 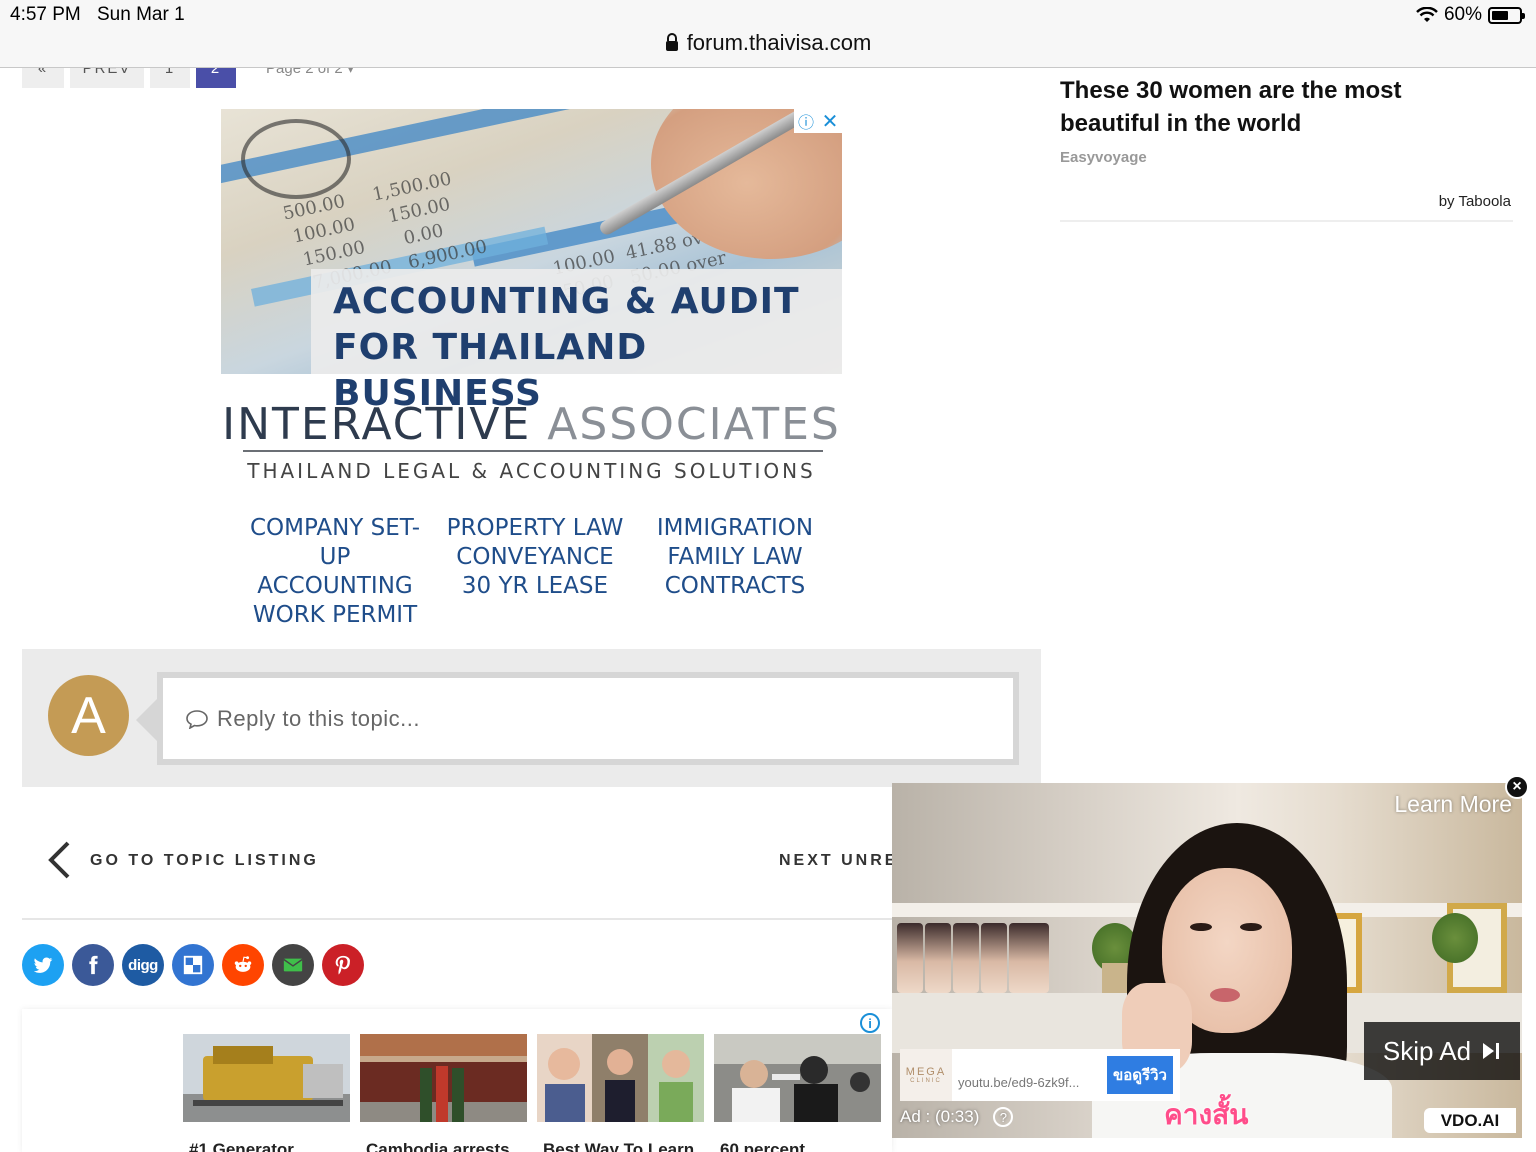 What do you see at coordinates (1475, 201) in the screenshot?
I see `taboola-attribution: by Taboola` at bounding box center [1475, 201].